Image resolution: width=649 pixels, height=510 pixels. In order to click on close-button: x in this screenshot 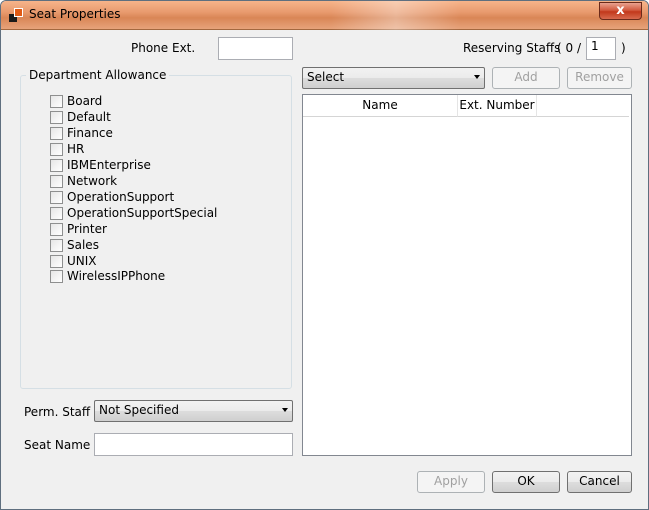, I will do `click(620, 11)`.